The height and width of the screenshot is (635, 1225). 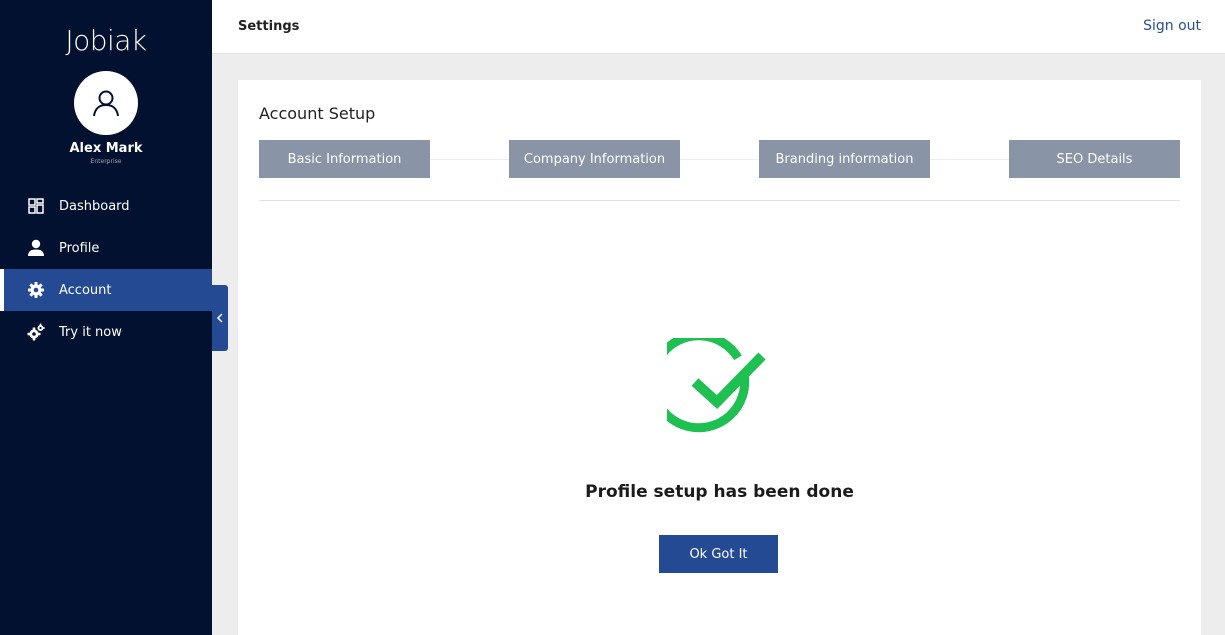 I want to click on sidebar-item-label: Account, so click(x=85, y=290).